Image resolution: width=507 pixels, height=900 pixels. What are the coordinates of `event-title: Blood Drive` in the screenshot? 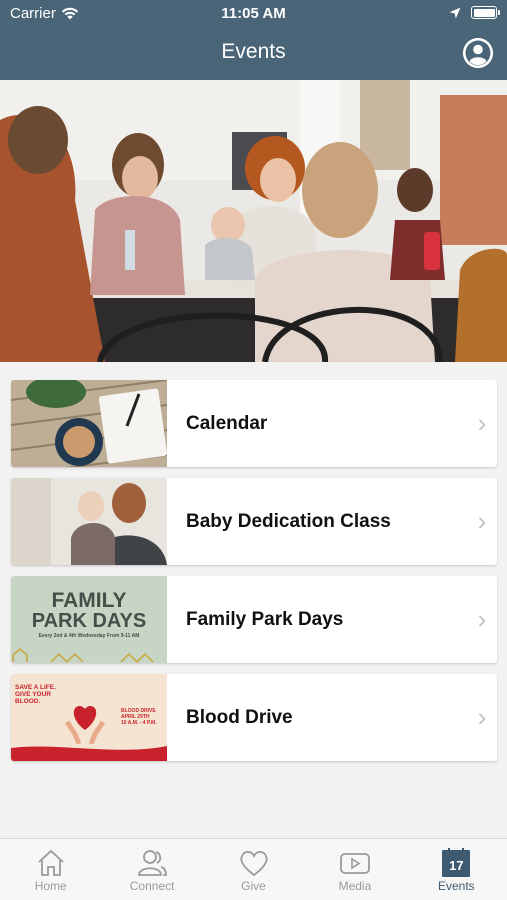 It's located at (239, 717).